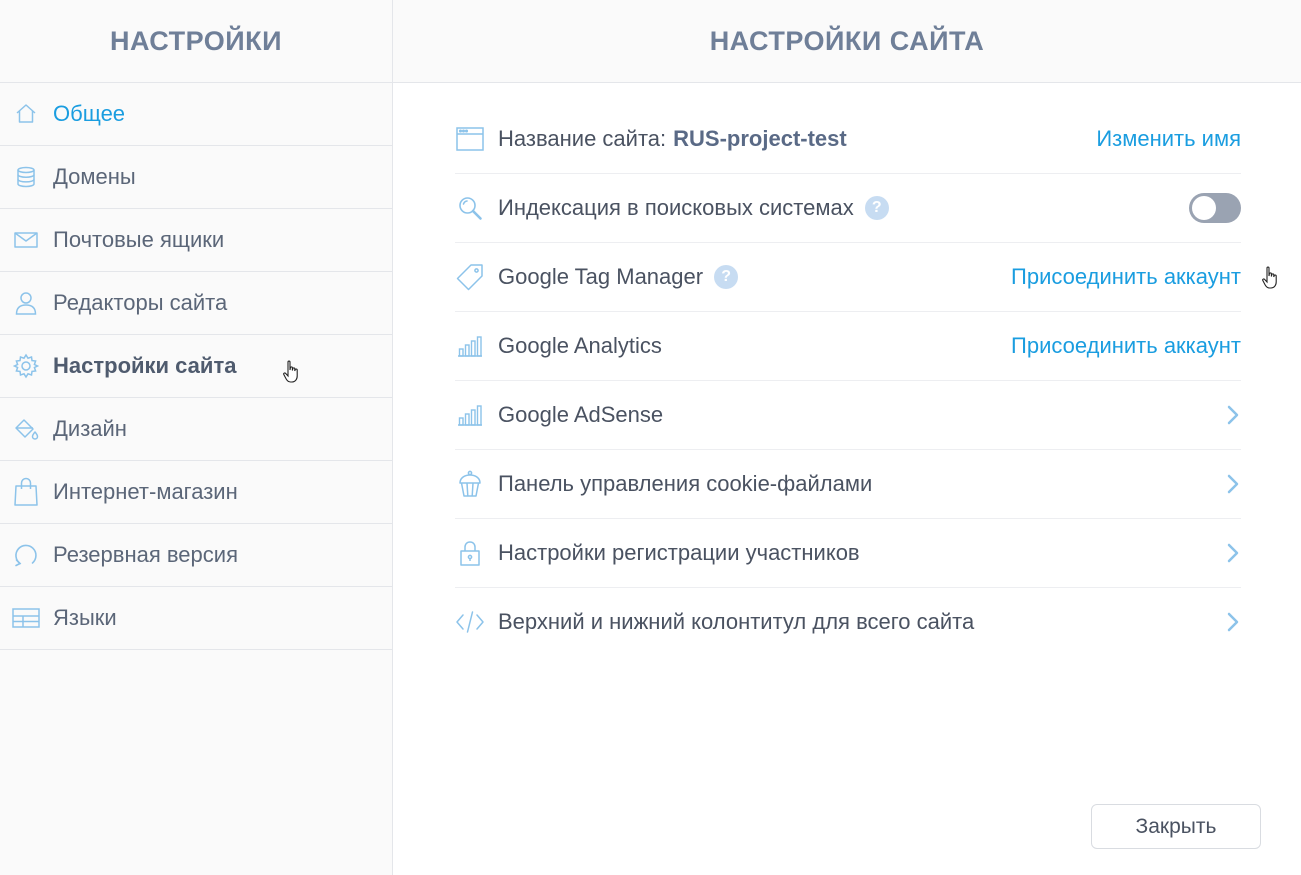 The height and width of the screenshot is (875, 1301). Describe the element at coordinates (145, 365) in the screenshot. I see `sidebar-item-label: Настройки сайта` at that location.